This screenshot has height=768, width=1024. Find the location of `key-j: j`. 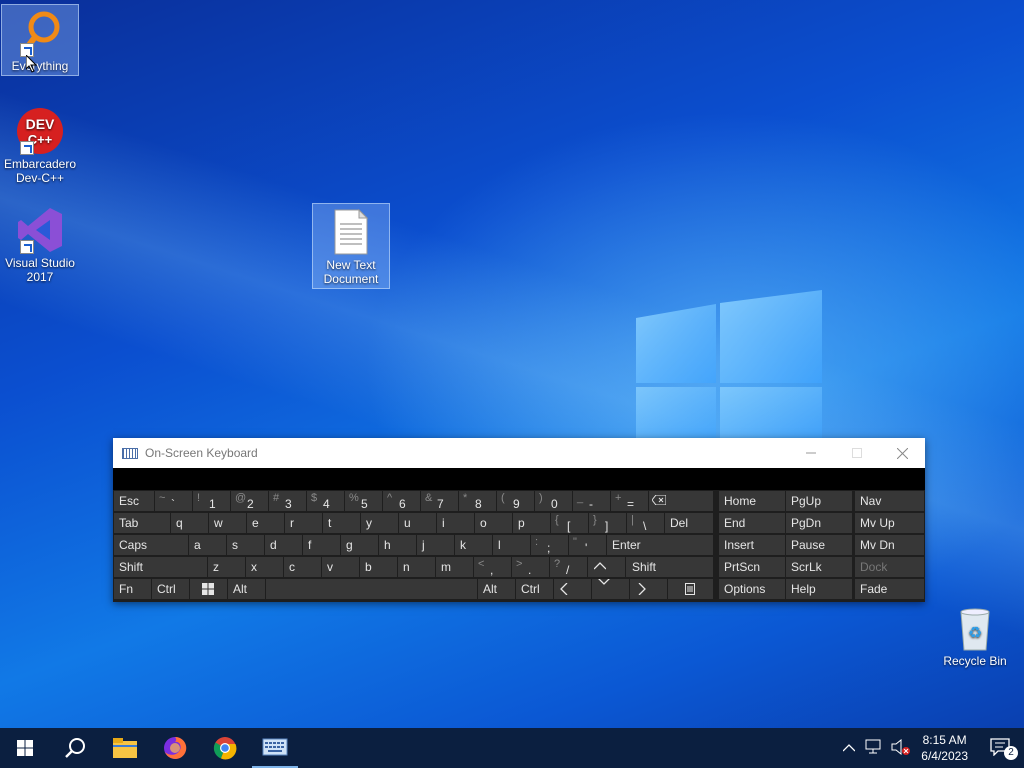

key-j: j is located at coordinates (435, 545).